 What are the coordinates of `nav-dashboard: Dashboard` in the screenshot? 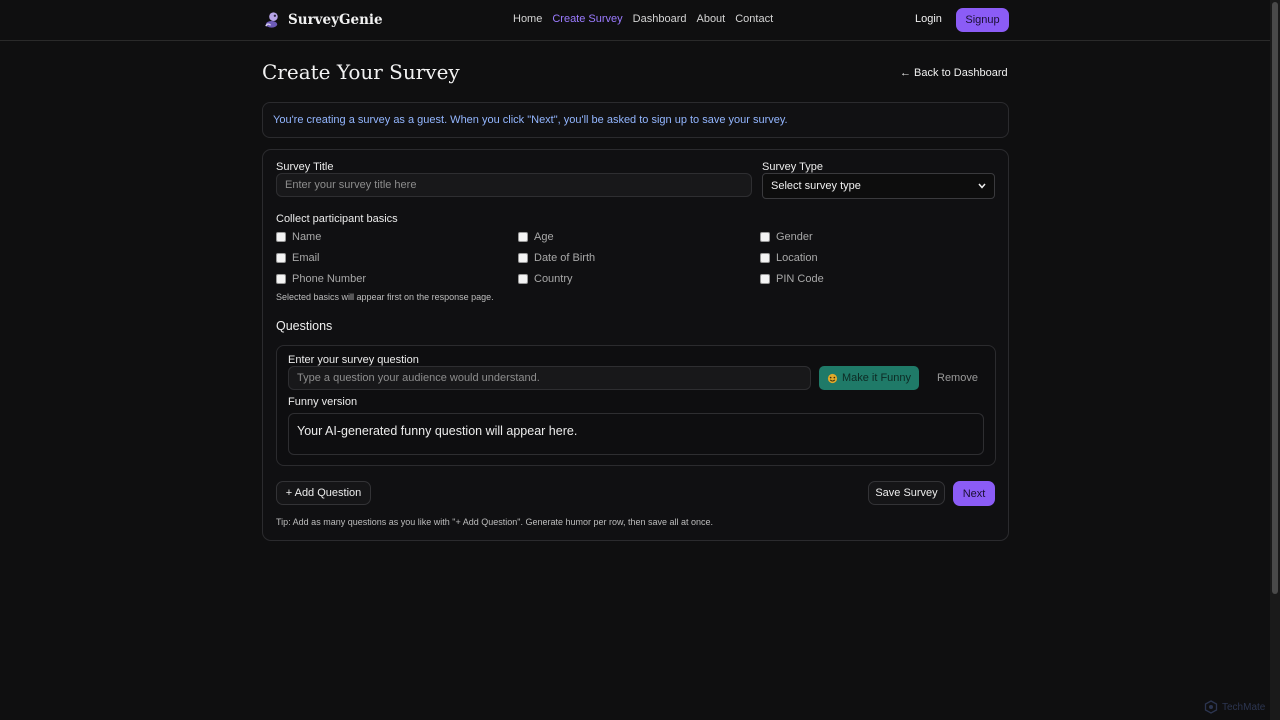 It's located at (660, 19).